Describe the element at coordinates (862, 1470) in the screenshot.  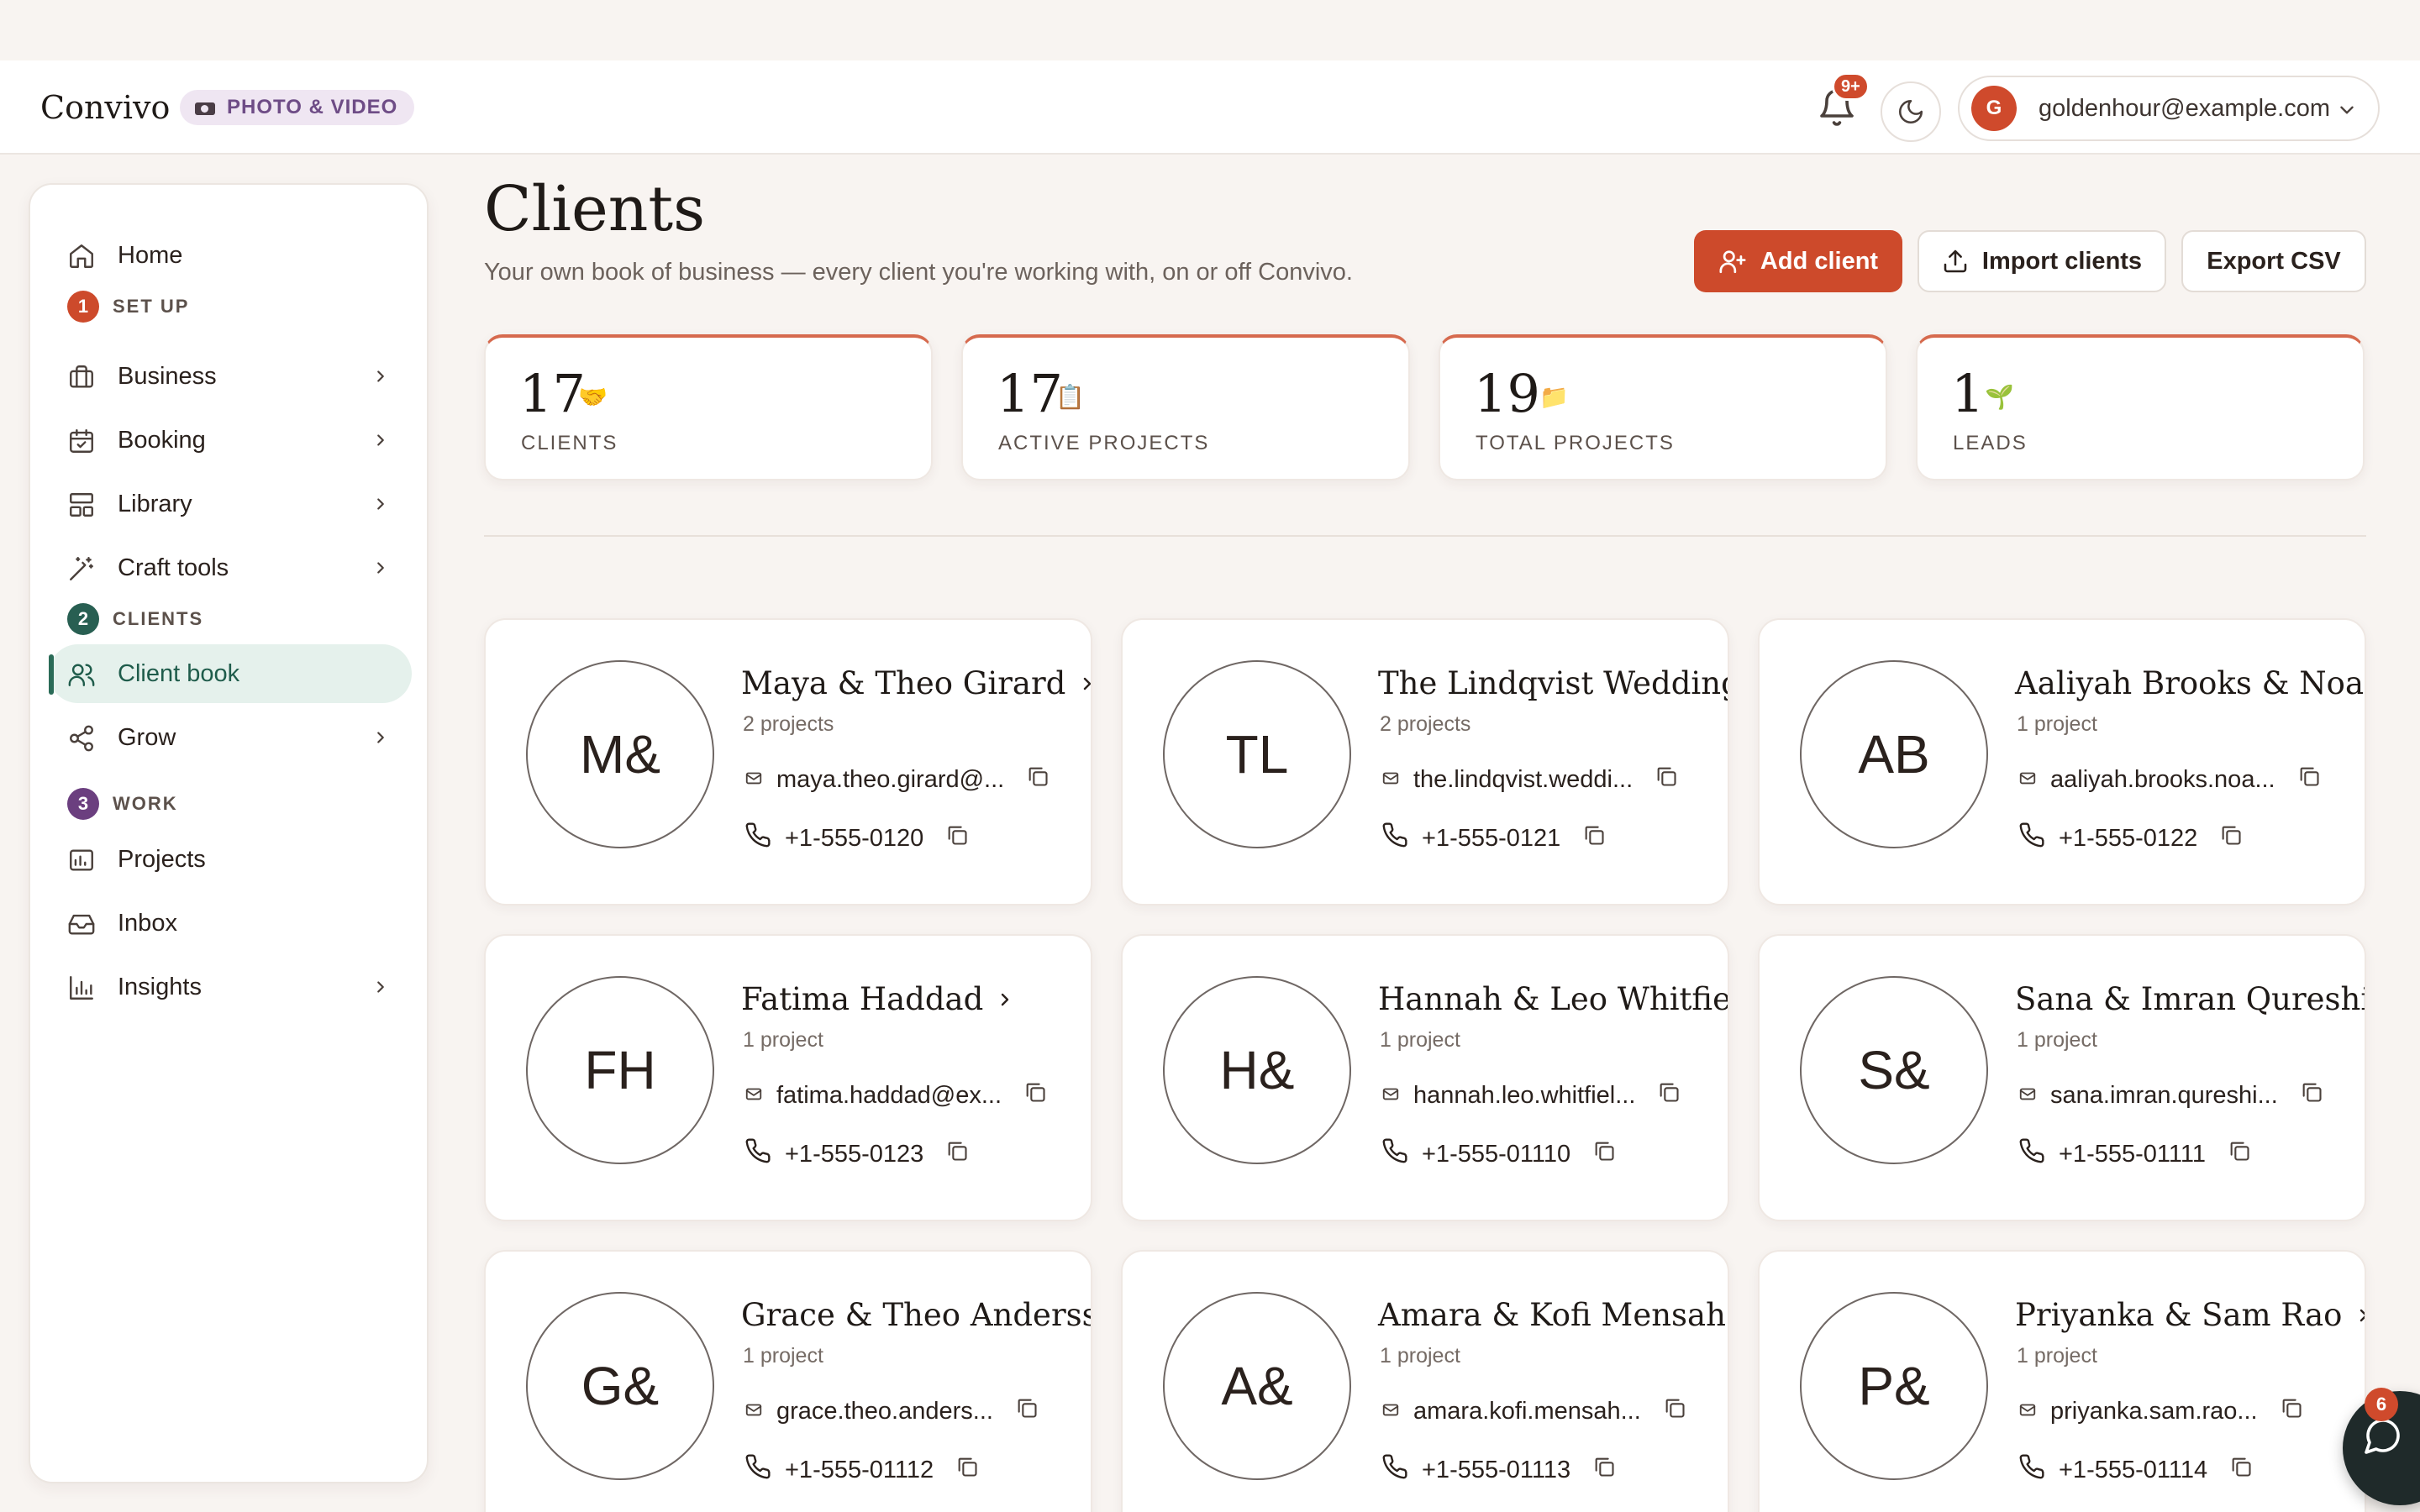
I see `client-phone-row: +1-555-01112` at that location.